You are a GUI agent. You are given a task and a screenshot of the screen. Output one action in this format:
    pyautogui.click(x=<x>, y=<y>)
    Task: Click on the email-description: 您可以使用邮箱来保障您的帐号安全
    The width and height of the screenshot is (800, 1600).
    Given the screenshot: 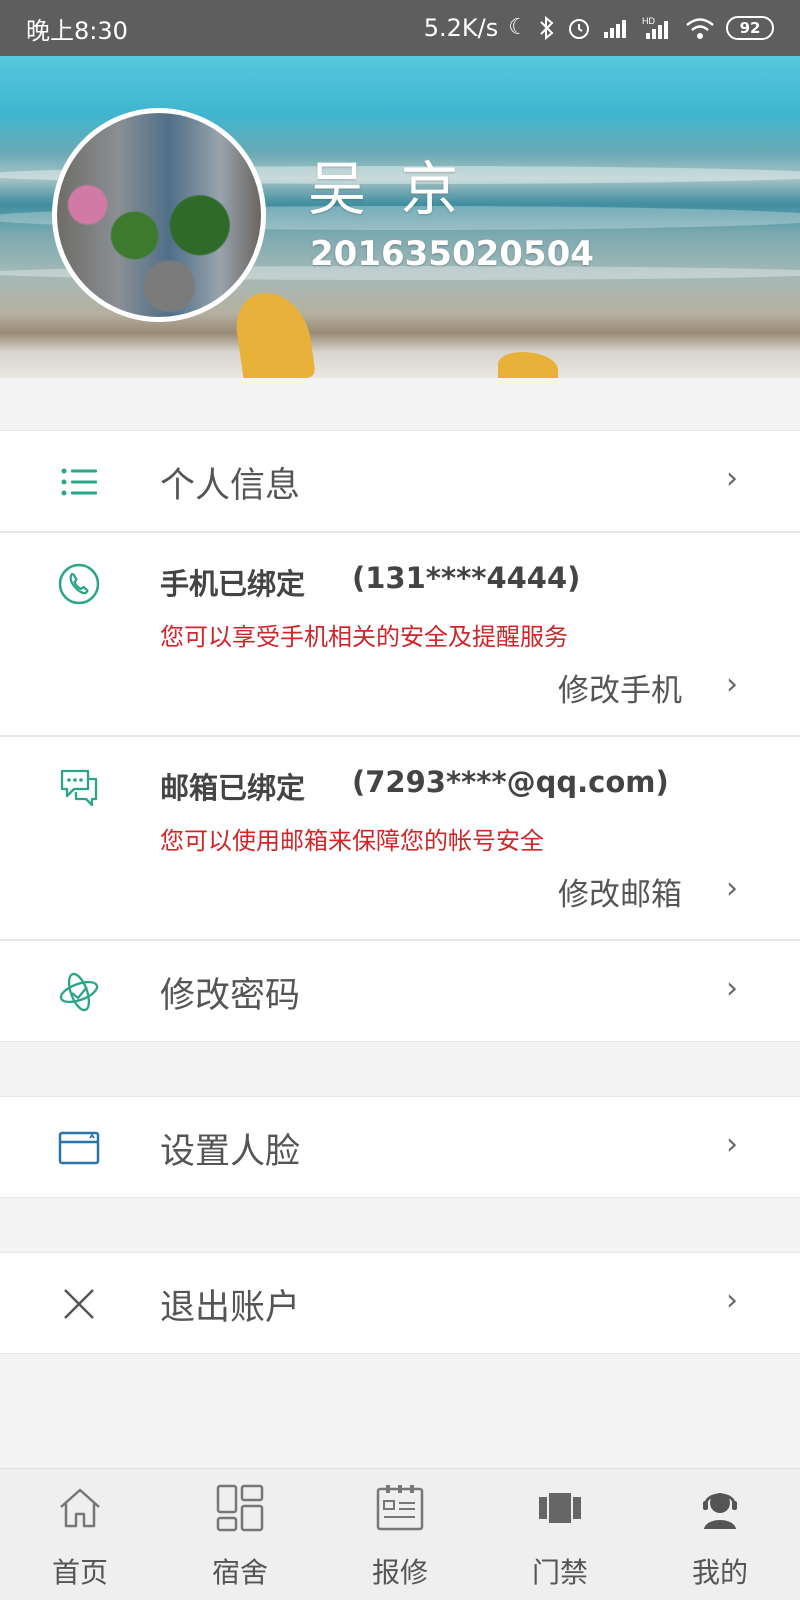 What is the action you would take?
    pyautogui.click(x=352, y=841)
    